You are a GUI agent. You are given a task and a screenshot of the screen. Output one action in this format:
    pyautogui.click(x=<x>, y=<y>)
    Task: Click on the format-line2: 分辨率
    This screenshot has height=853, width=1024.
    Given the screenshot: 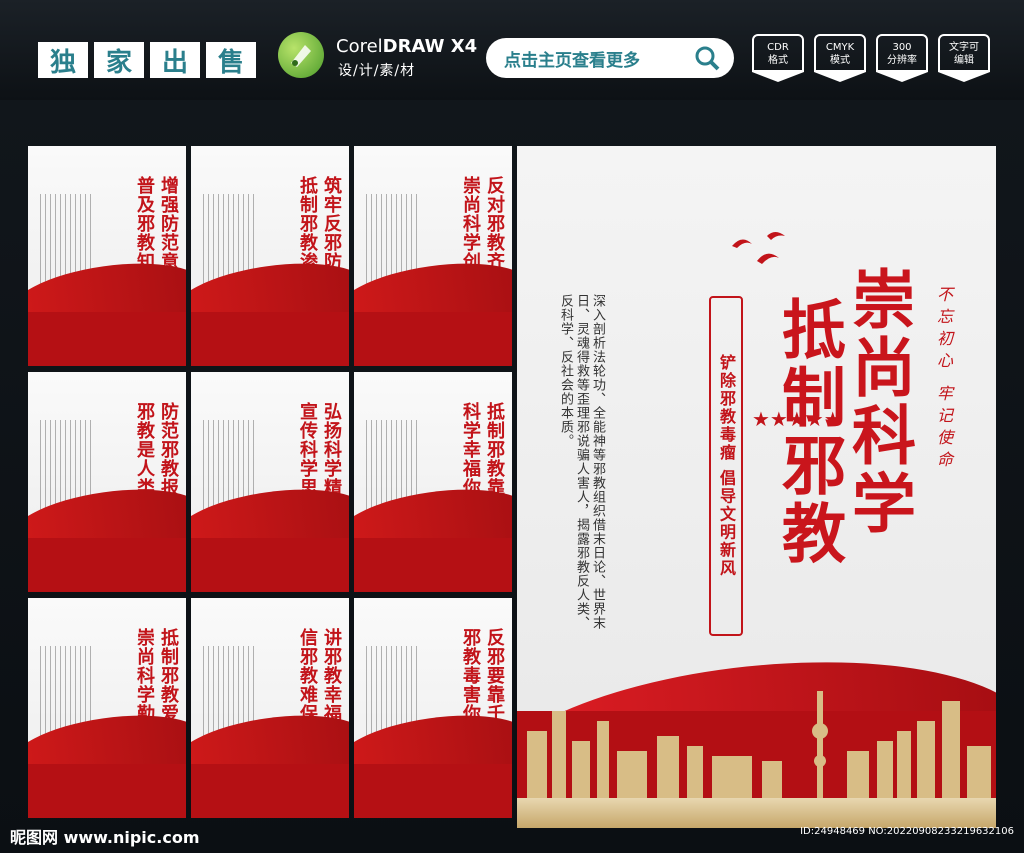 What is the action you would take?
    pyautogui.click(x=902, y=60)
    